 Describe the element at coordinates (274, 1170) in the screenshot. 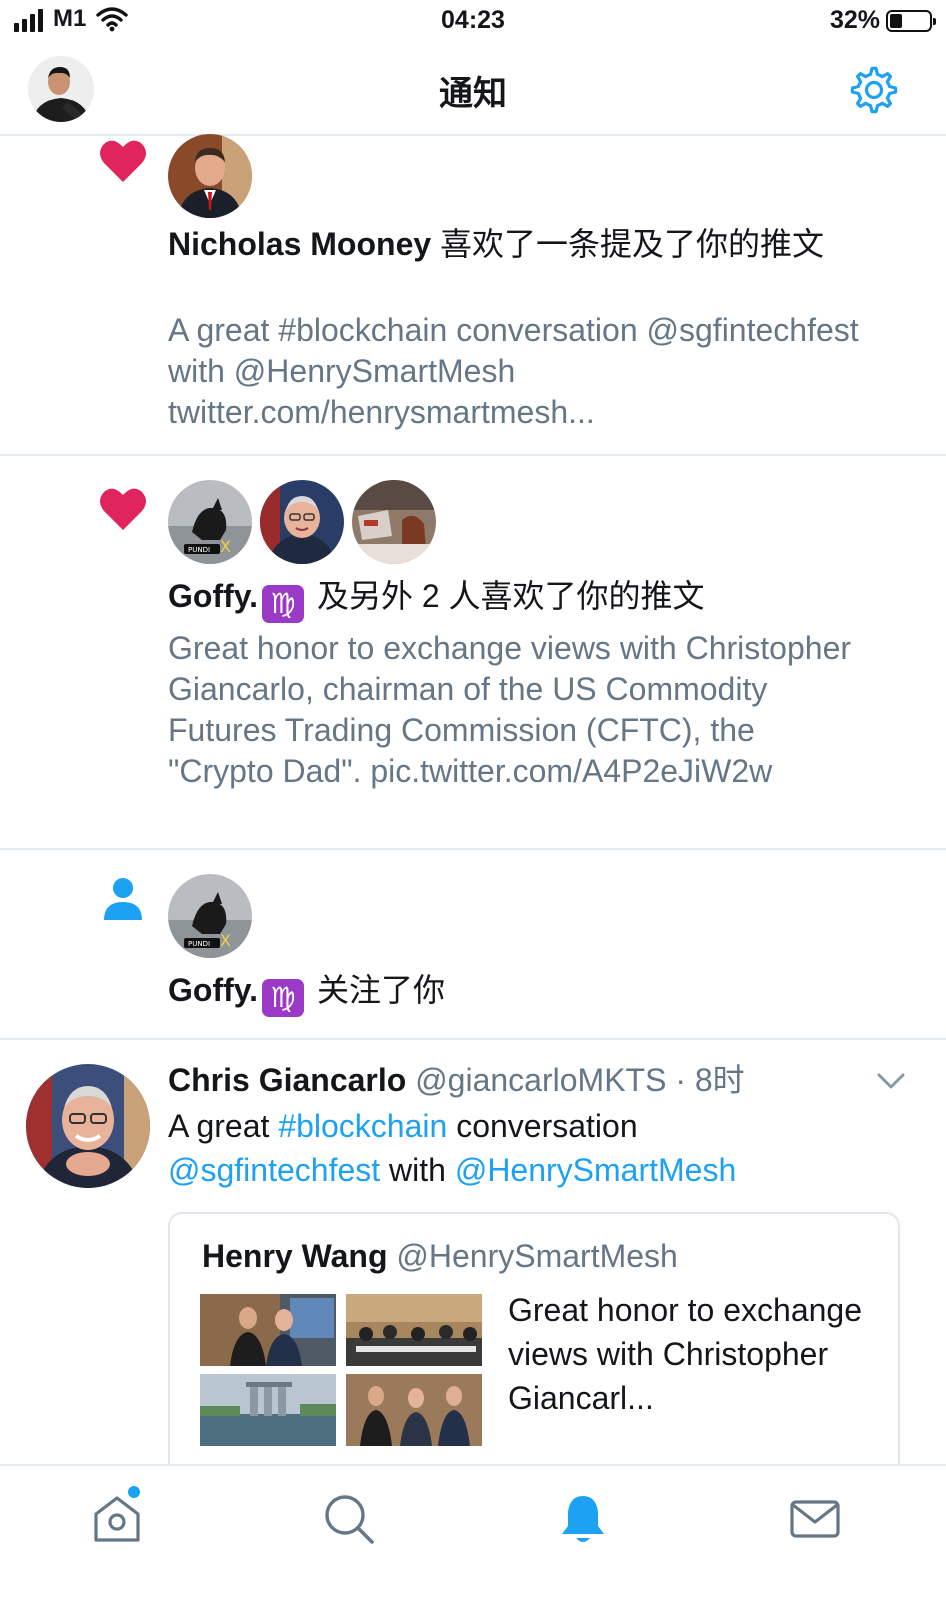

I see `mention-link: @sgfintechfest` at that location.